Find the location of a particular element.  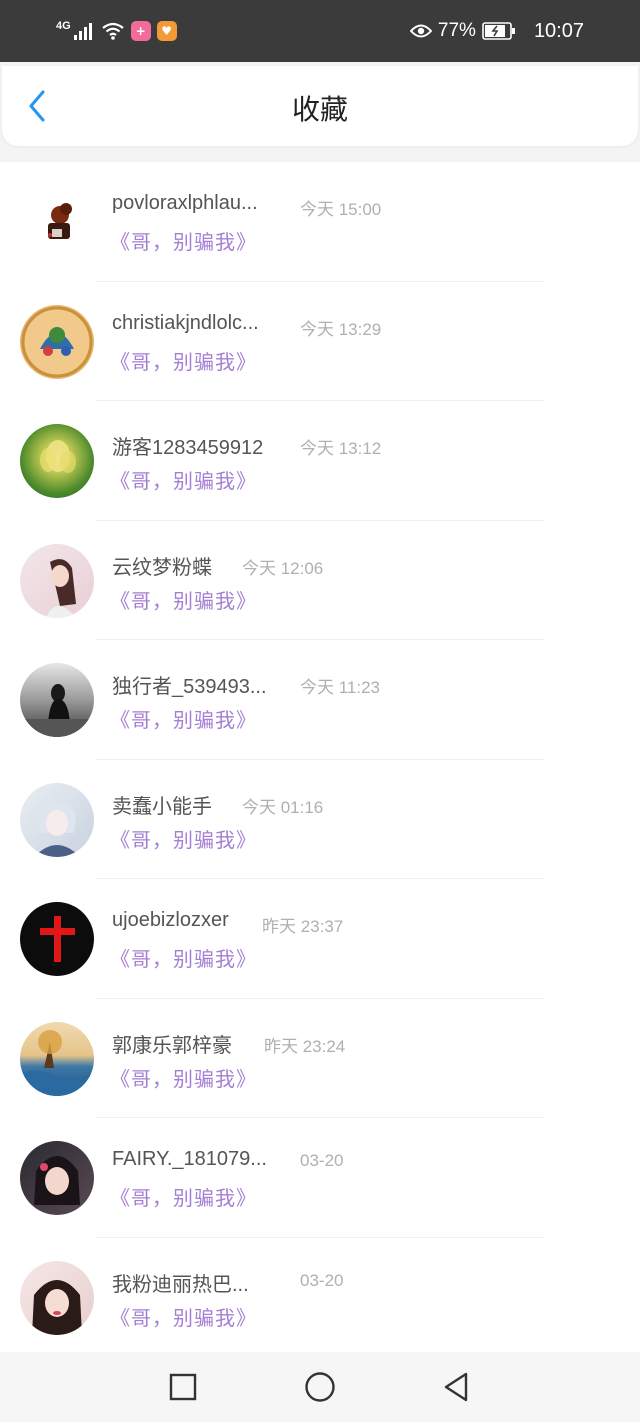

system-nav-bar is located at coordinates (320, 1387).